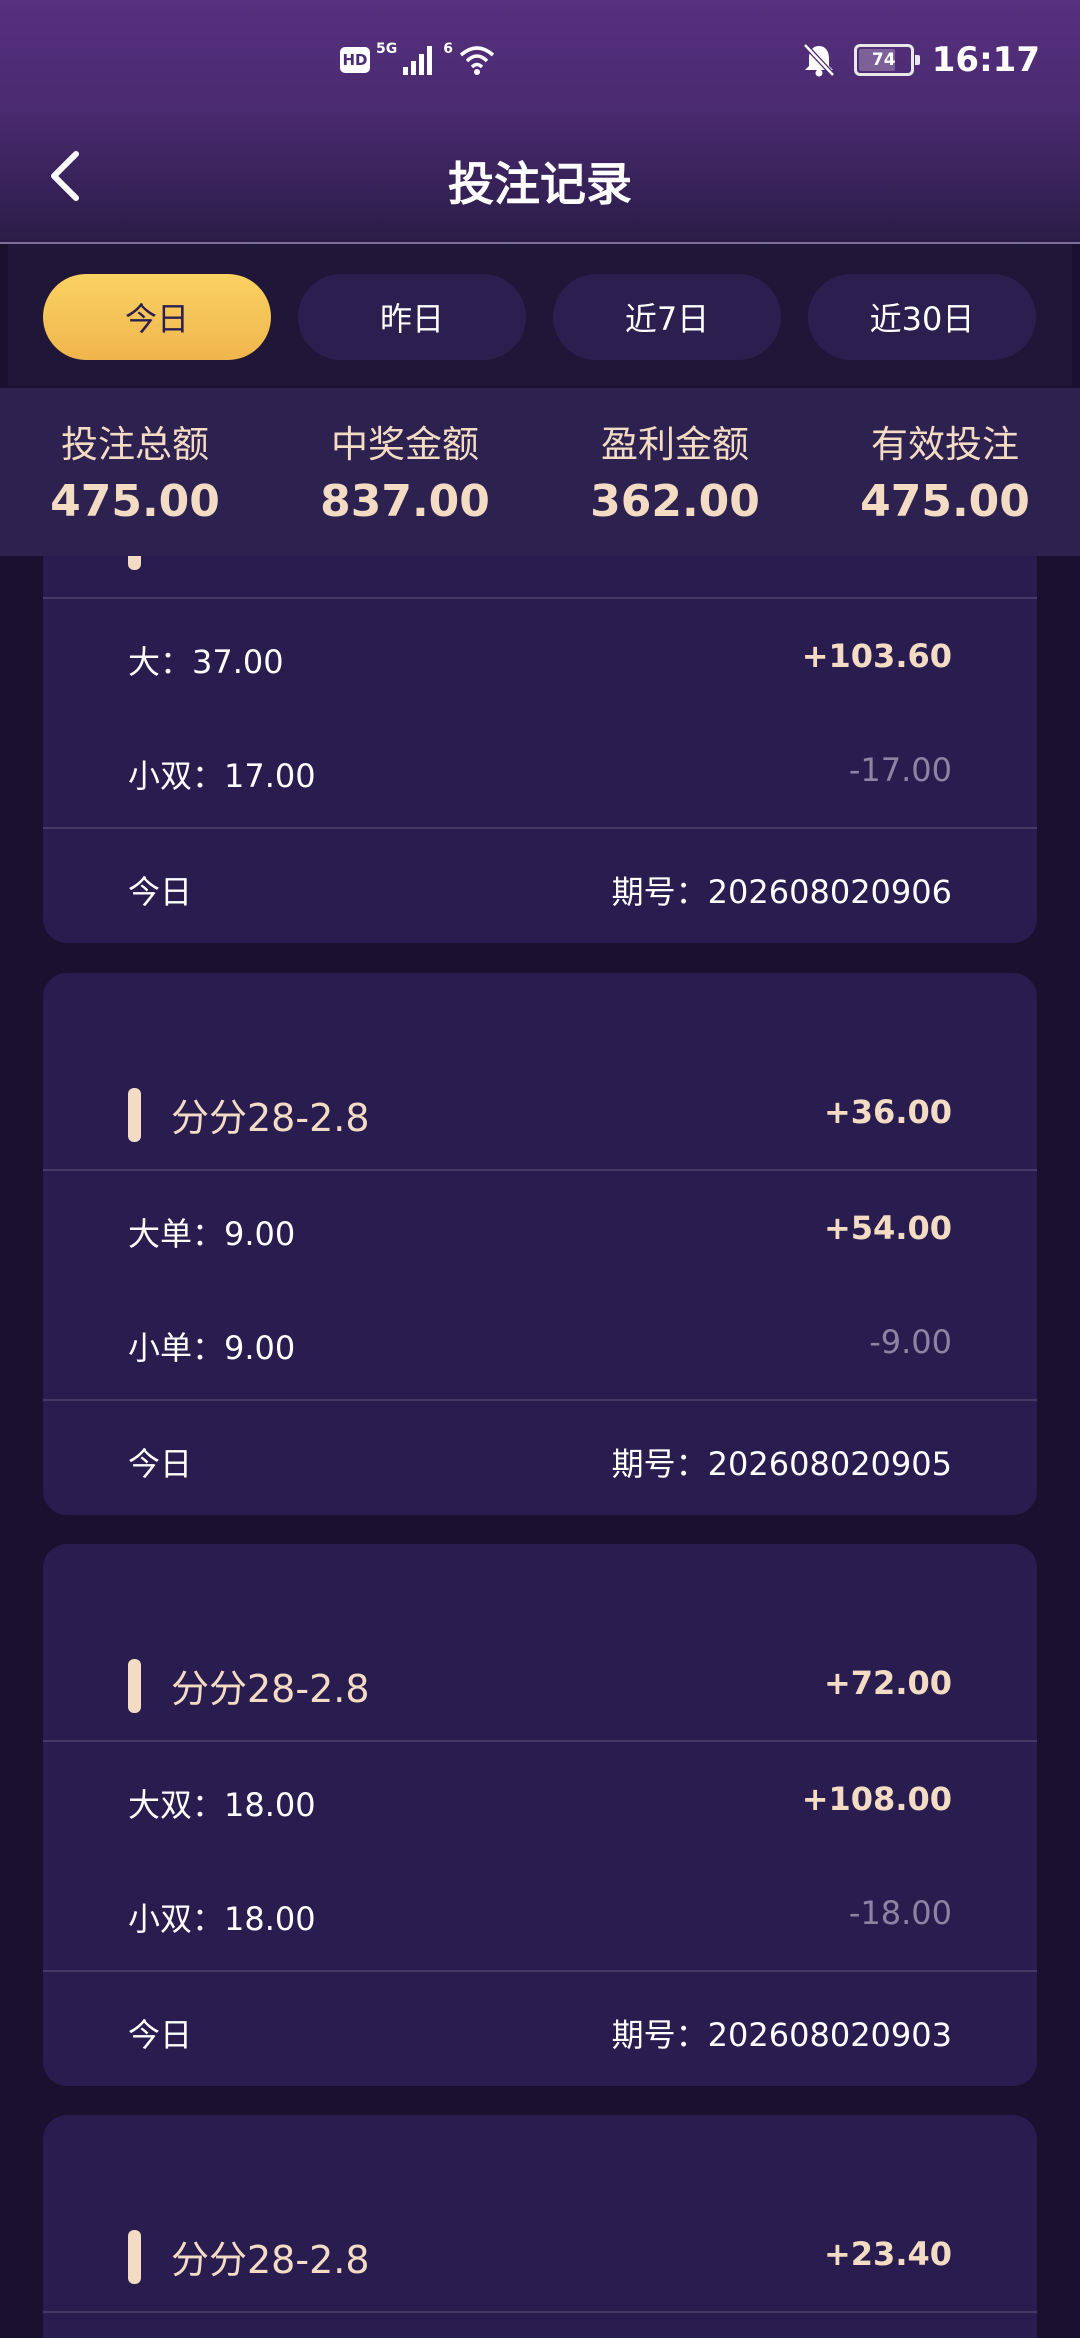  Describe the element at coordinates (781, 2035) in the screenshot. I see `issue-number: 期号：202608020903` at that location.